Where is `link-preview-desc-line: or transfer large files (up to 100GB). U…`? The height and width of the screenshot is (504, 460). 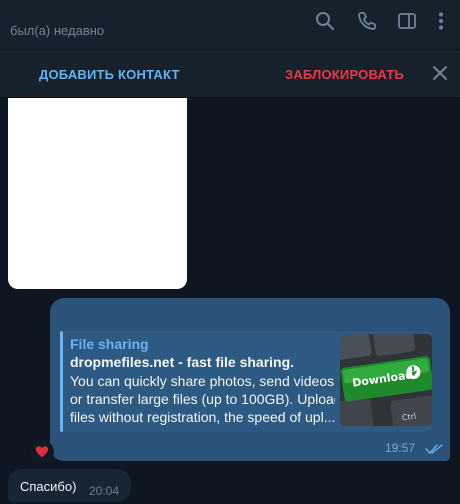 link-preview-desc-line: or transfer large files (up to 100GB). U… is located at coordinates (202, 399).